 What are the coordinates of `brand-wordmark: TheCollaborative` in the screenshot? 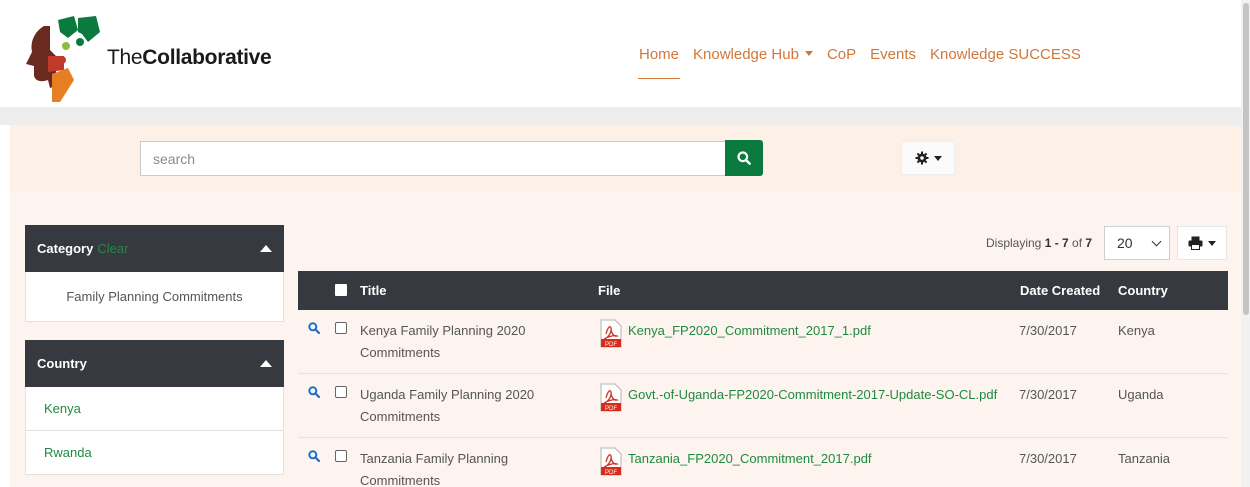 It's located at (189, 58).